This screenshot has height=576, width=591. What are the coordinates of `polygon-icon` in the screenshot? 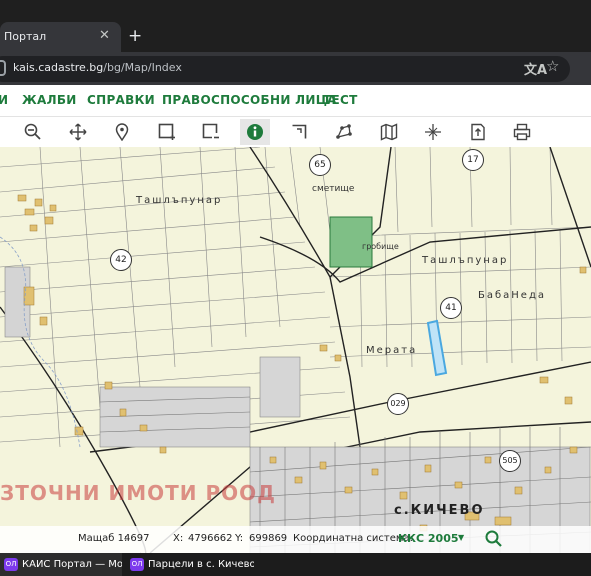 It's located at (344, 131).